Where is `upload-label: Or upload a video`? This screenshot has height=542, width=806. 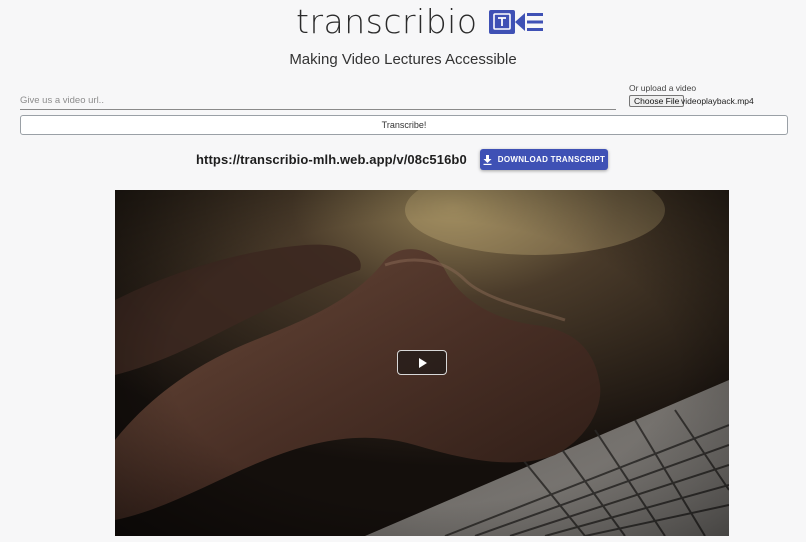
upload-label: Or upload a video is located at coordinates (663, 88).